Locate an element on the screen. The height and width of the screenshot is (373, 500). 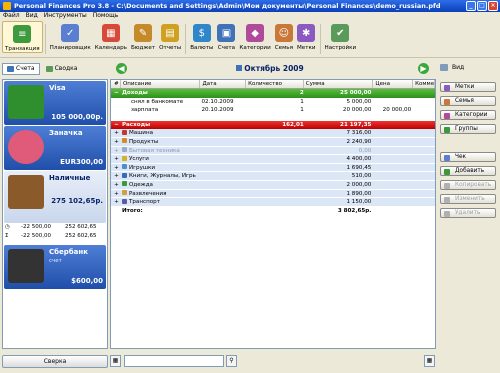
category-row: + Машина 7 316,00 is located at coordinates (273, 133).